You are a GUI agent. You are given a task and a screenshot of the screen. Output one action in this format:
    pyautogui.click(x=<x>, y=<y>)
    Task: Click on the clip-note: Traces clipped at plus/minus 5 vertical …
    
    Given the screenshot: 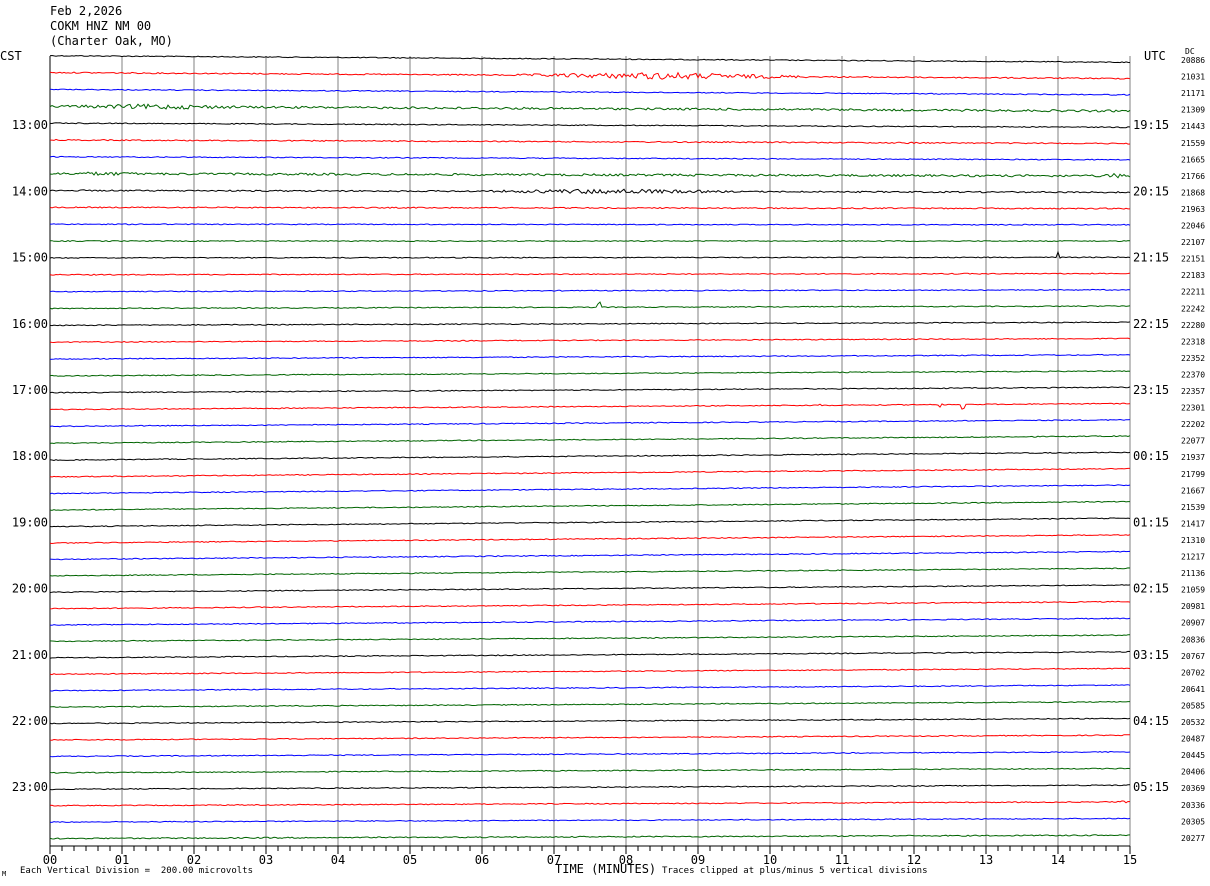 What is the action you would take?
    pyautogui.click(x=795, y=871)
    